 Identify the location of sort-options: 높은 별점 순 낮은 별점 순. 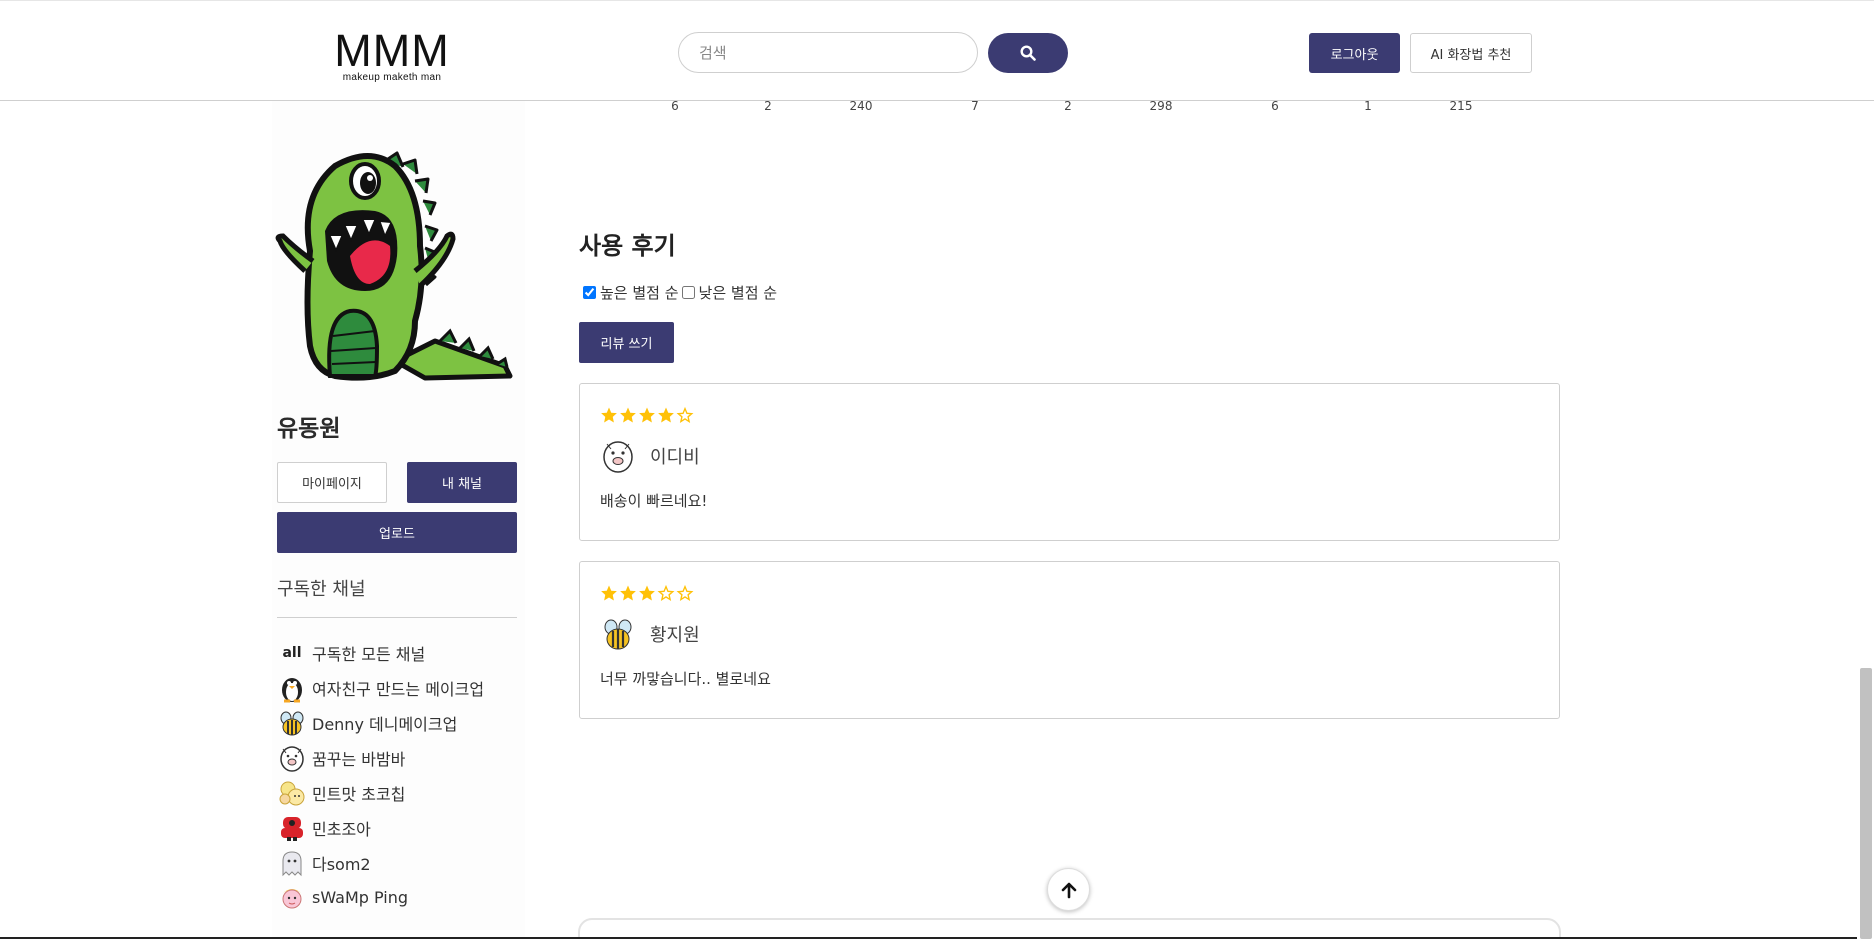
(680, 292).